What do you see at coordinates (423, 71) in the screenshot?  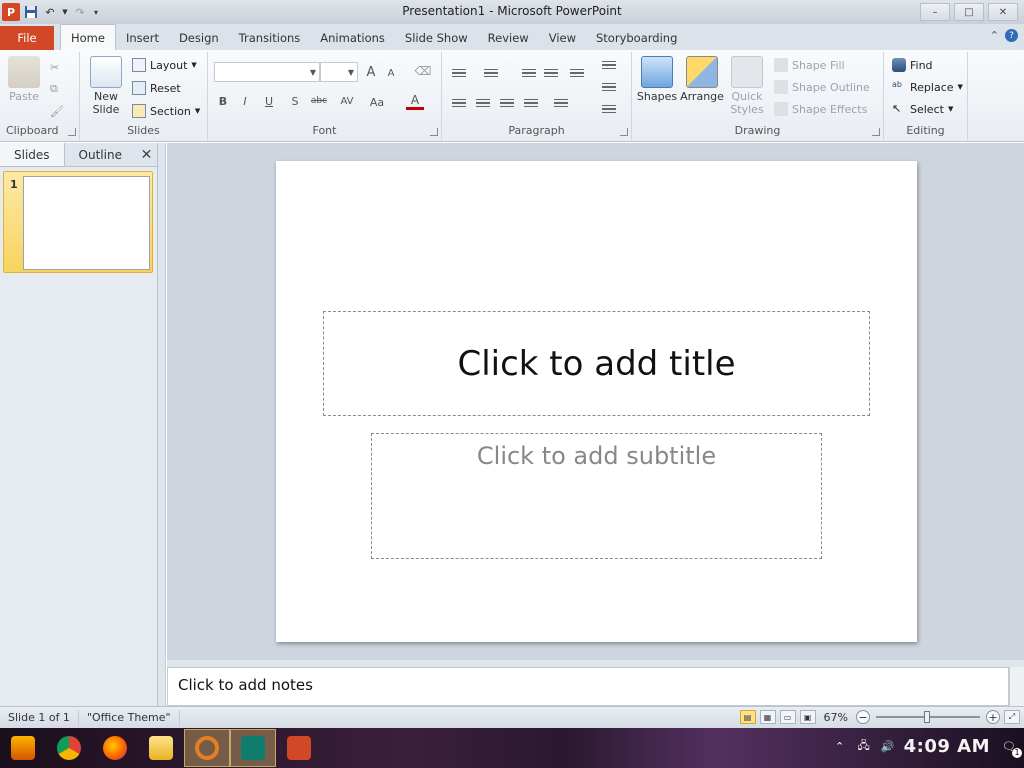 I see `clear-formatting-icon: ⌫` at bounding box center [423, 71].